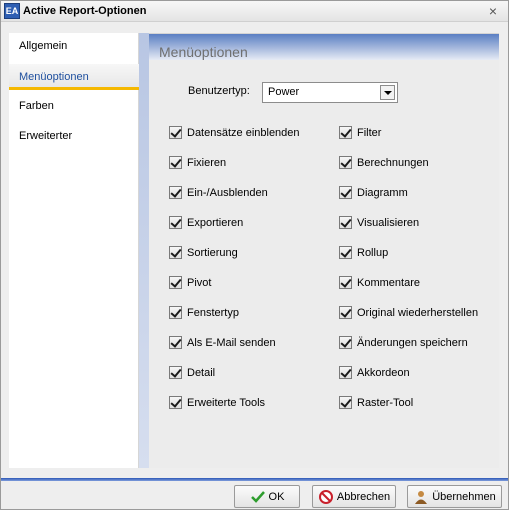 This screenshot has height=510, width=509. What do you see at coordinates (326, 497) in the screenshot?
I see `no-entry-icon` at bounding box center [326, 497].